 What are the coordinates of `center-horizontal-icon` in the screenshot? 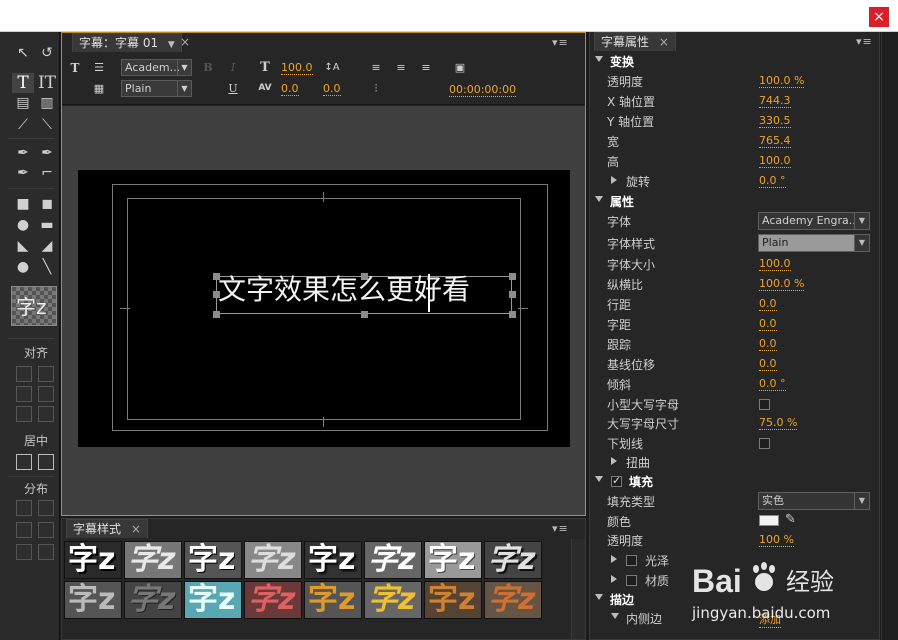 It's located at (24, 462).